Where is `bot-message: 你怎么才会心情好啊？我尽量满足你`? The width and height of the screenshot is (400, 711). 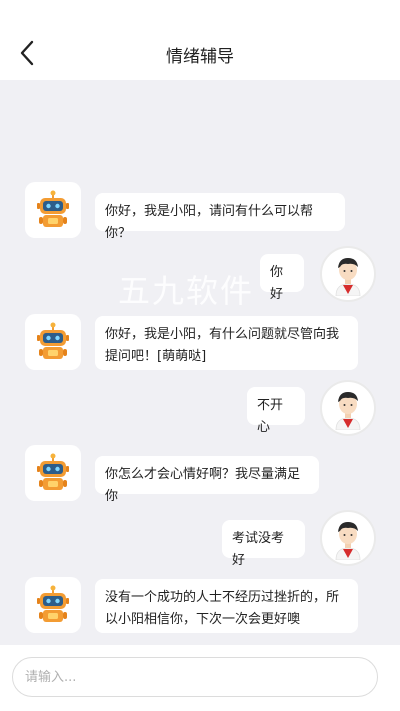 bot-message: 你怎么才会心情好啊？我尽量满足你 is located at coordinates (207, 480).